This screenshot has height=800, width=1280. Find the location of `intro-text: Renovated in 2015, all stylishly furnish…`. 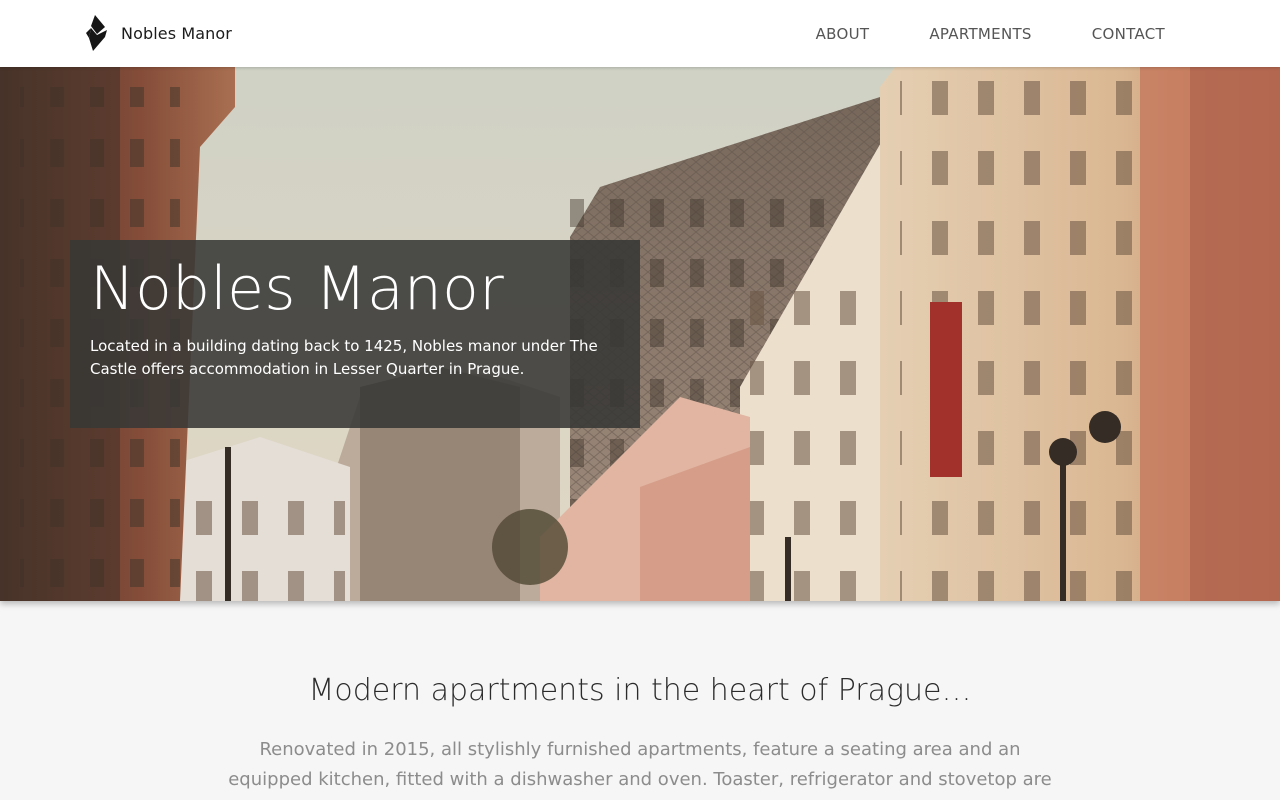

intro-text: Renovated in 2015, all stylishly furnish… is located at coordinates (640, 769).